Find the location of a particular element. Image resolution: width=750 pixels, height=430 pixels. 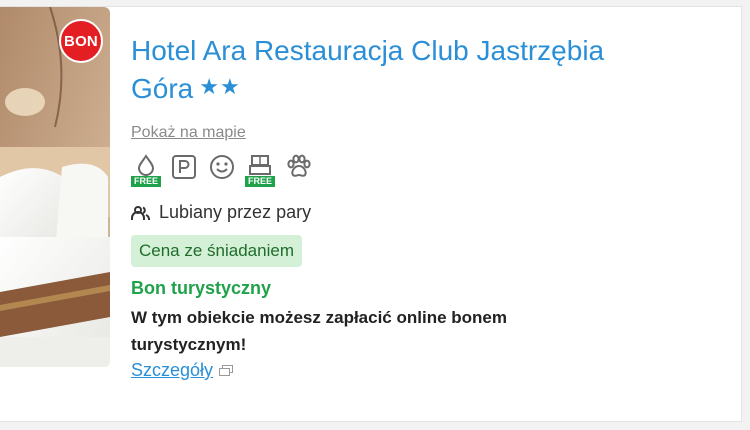

show-on-map-link: Pokaż na mapie is located at coordinates (188, 133).